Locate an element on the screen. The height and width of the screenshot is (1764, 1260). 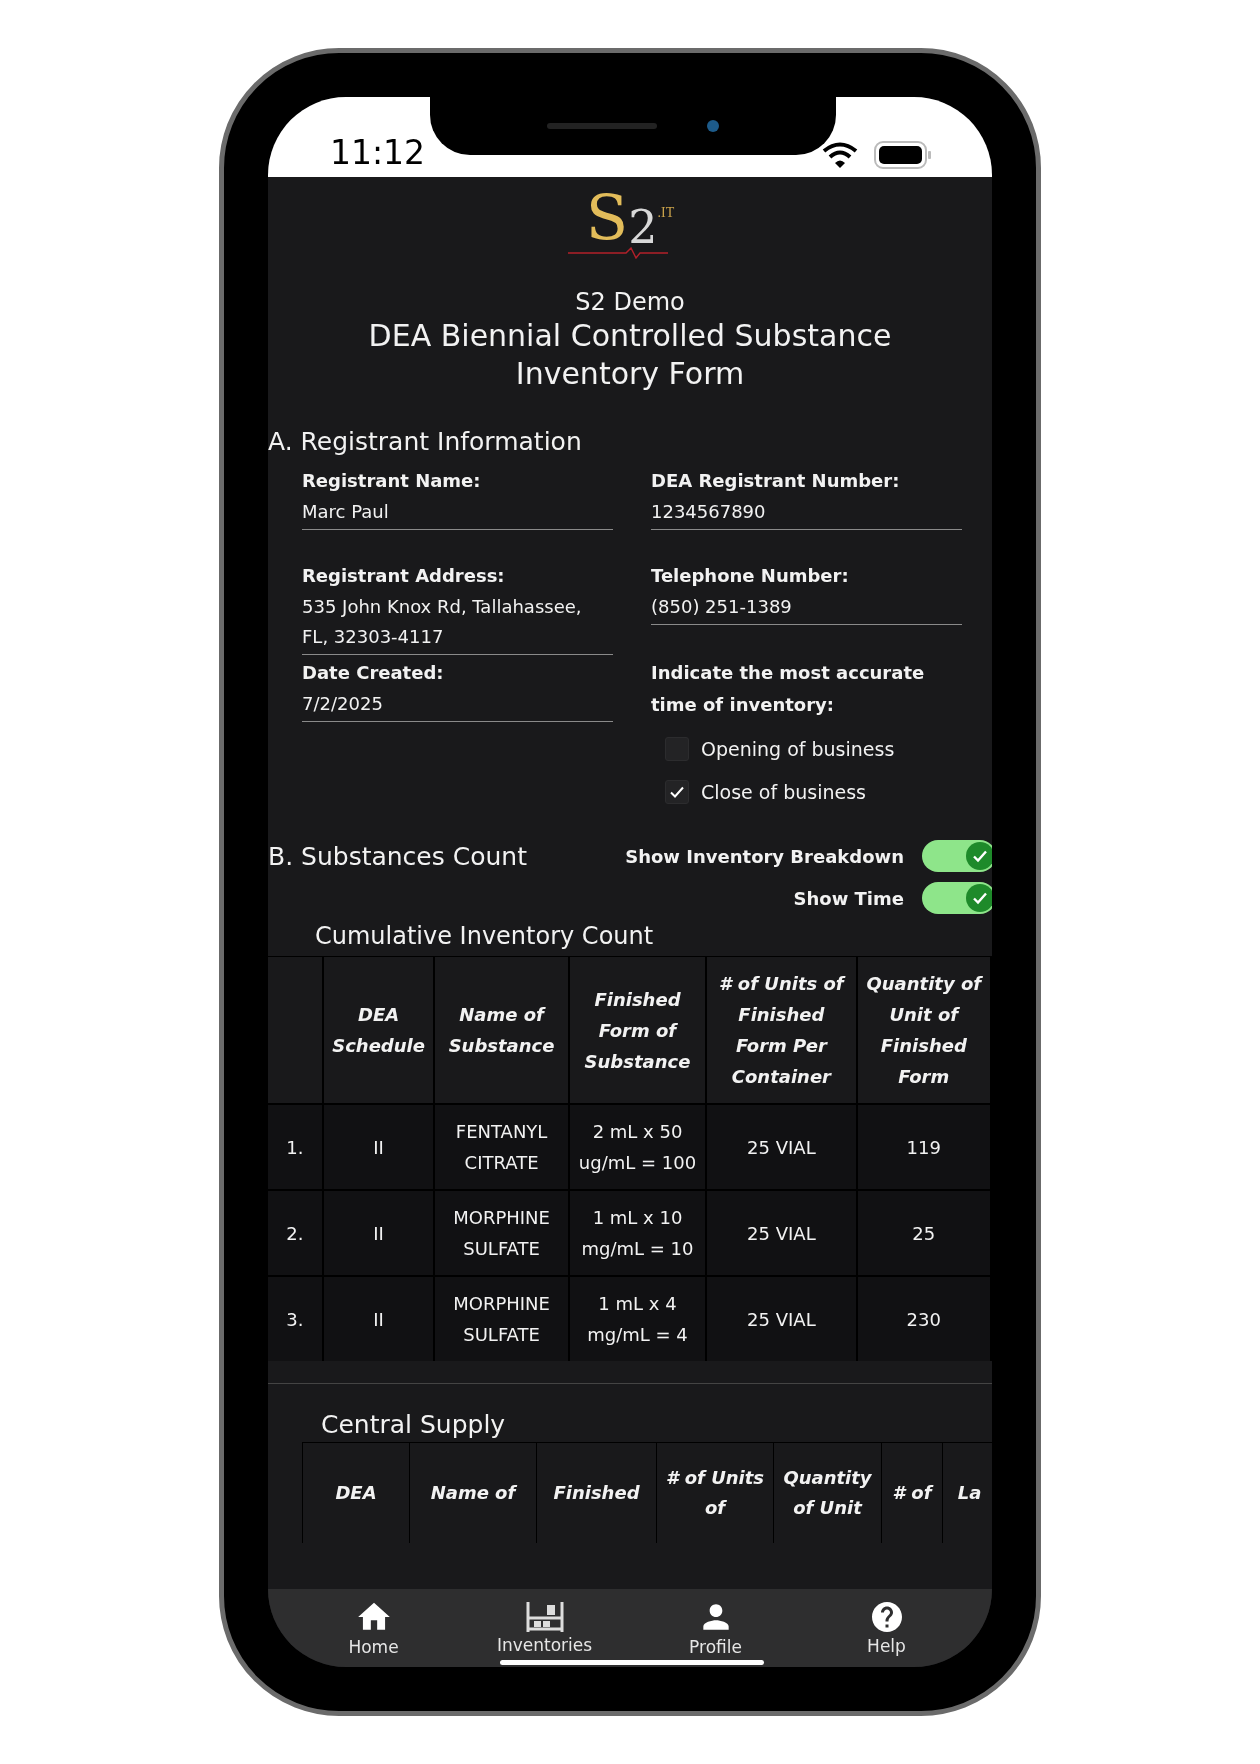
table-title: Cumulative Inventory Count is located at coordinates (484, 936).